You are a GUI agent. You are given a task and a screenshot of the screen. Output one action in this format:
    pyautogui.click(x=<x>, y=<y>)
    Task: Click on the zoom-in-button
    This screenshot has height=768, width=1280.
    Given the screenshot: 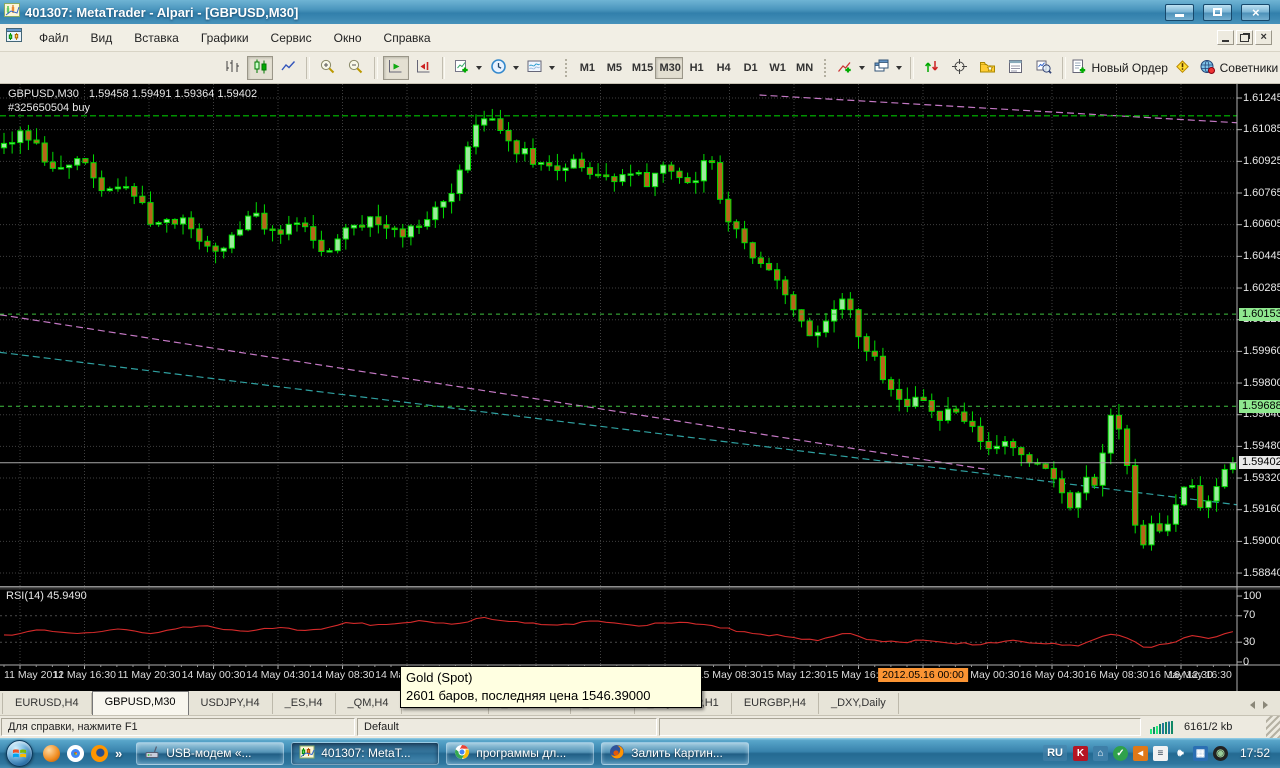 What is the action you would take?
    pyautogui.click(x=328, y=68)
    